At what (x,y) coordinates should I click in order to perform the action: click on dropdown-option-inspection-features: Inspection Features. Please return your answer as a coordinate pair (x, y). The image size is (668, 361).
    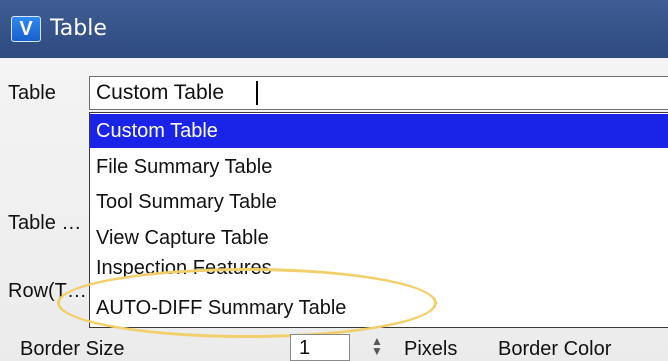
    Looking at the image, I should click on (379, 270).